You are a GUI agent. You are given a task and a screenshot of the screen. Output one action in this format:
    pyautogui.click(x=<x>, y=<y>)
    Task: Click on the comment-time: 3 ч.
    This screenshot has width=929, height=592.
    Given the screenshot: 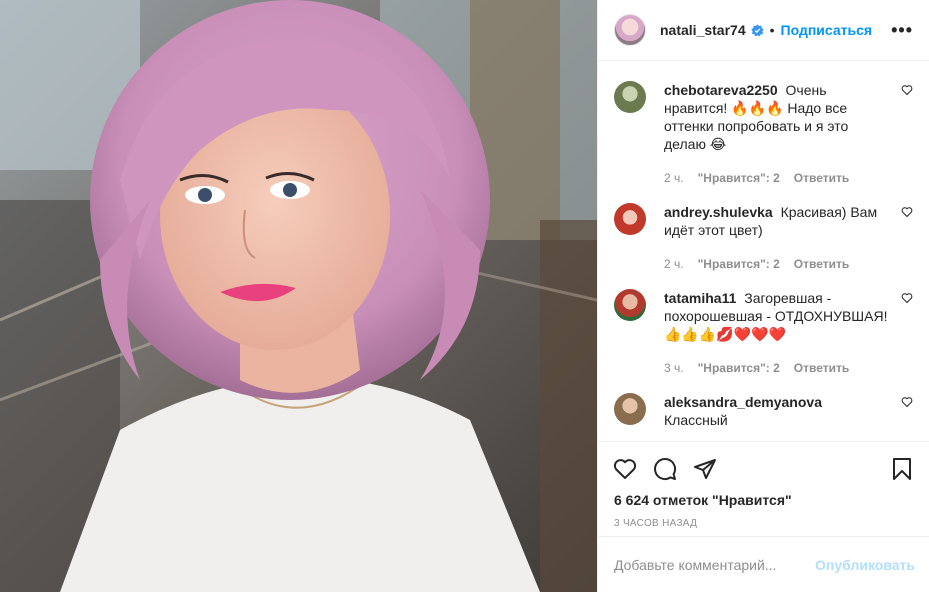 What is the action you would take?
    pyautogui.click(x=674, y=368)
    